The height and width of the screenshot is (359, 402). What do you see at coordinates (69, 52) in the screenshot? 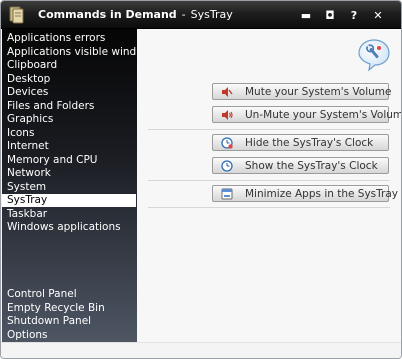
I see `sidebar-item-applications-visible-windows: Applications visible windows` at bounding box center [69, 52].